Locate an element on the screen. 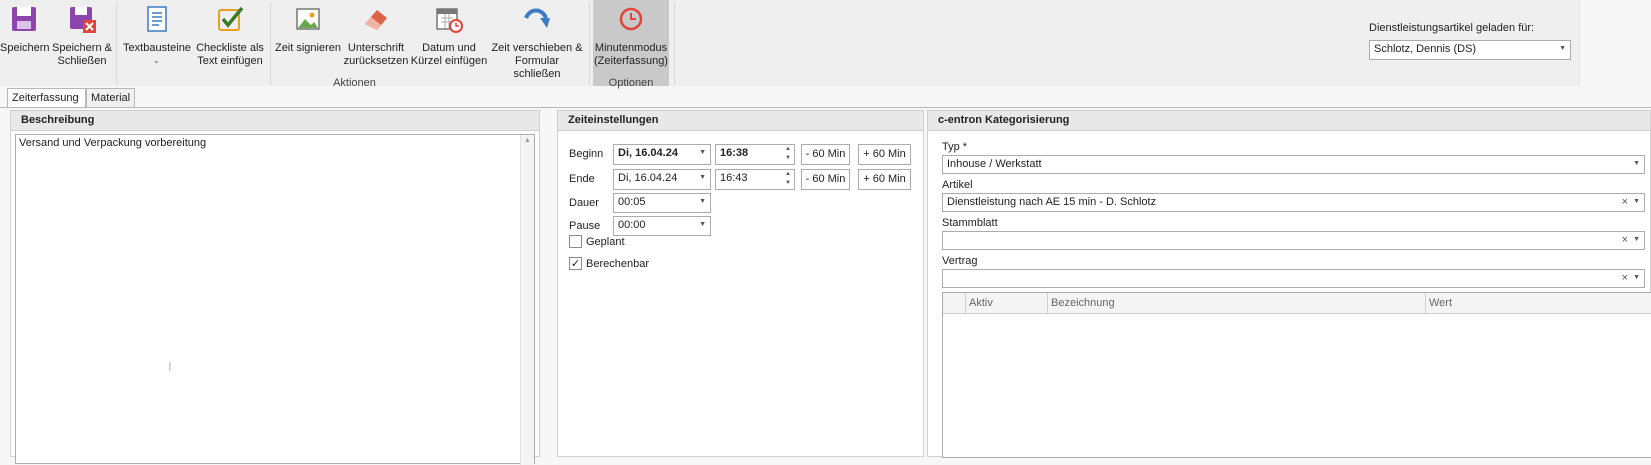  checklist-label: Checkliste als Text einfügen is located at coordinates (230, 54).